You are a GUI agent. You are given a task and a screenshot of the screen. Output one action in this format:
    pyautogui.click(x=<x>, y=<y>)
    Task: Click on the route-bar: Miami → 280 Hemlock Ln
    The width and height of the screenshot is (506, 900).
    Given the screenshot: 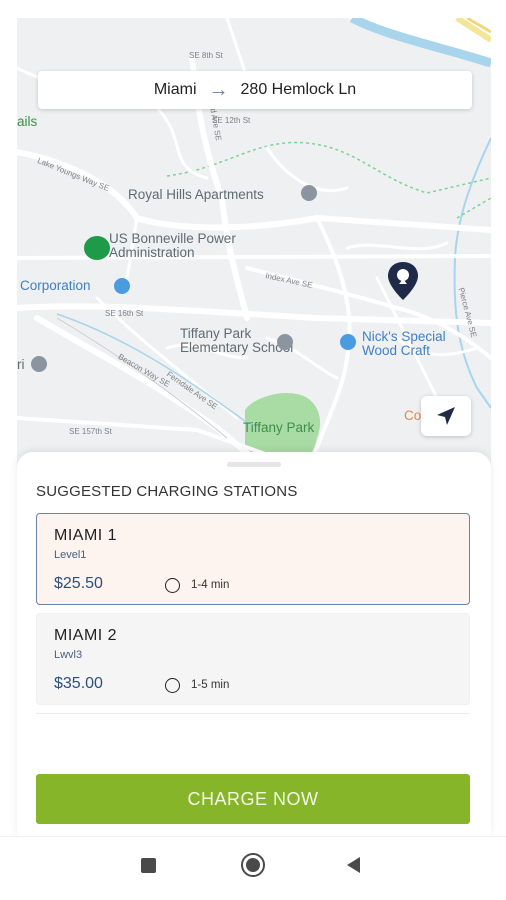 What is the action you would take?
    pyautogui.click(x=255, y=90)
    